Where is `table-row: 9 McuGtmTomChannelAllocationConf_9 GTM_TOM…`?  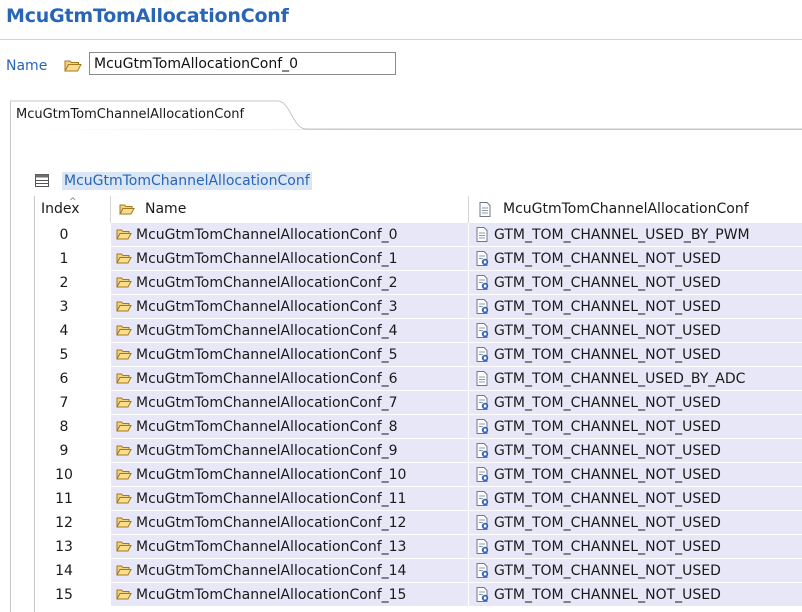
table-row: 9 McuGtmTomChannelAllocationConf_9 GTM_TOM… is located at coordinates (418, 451).